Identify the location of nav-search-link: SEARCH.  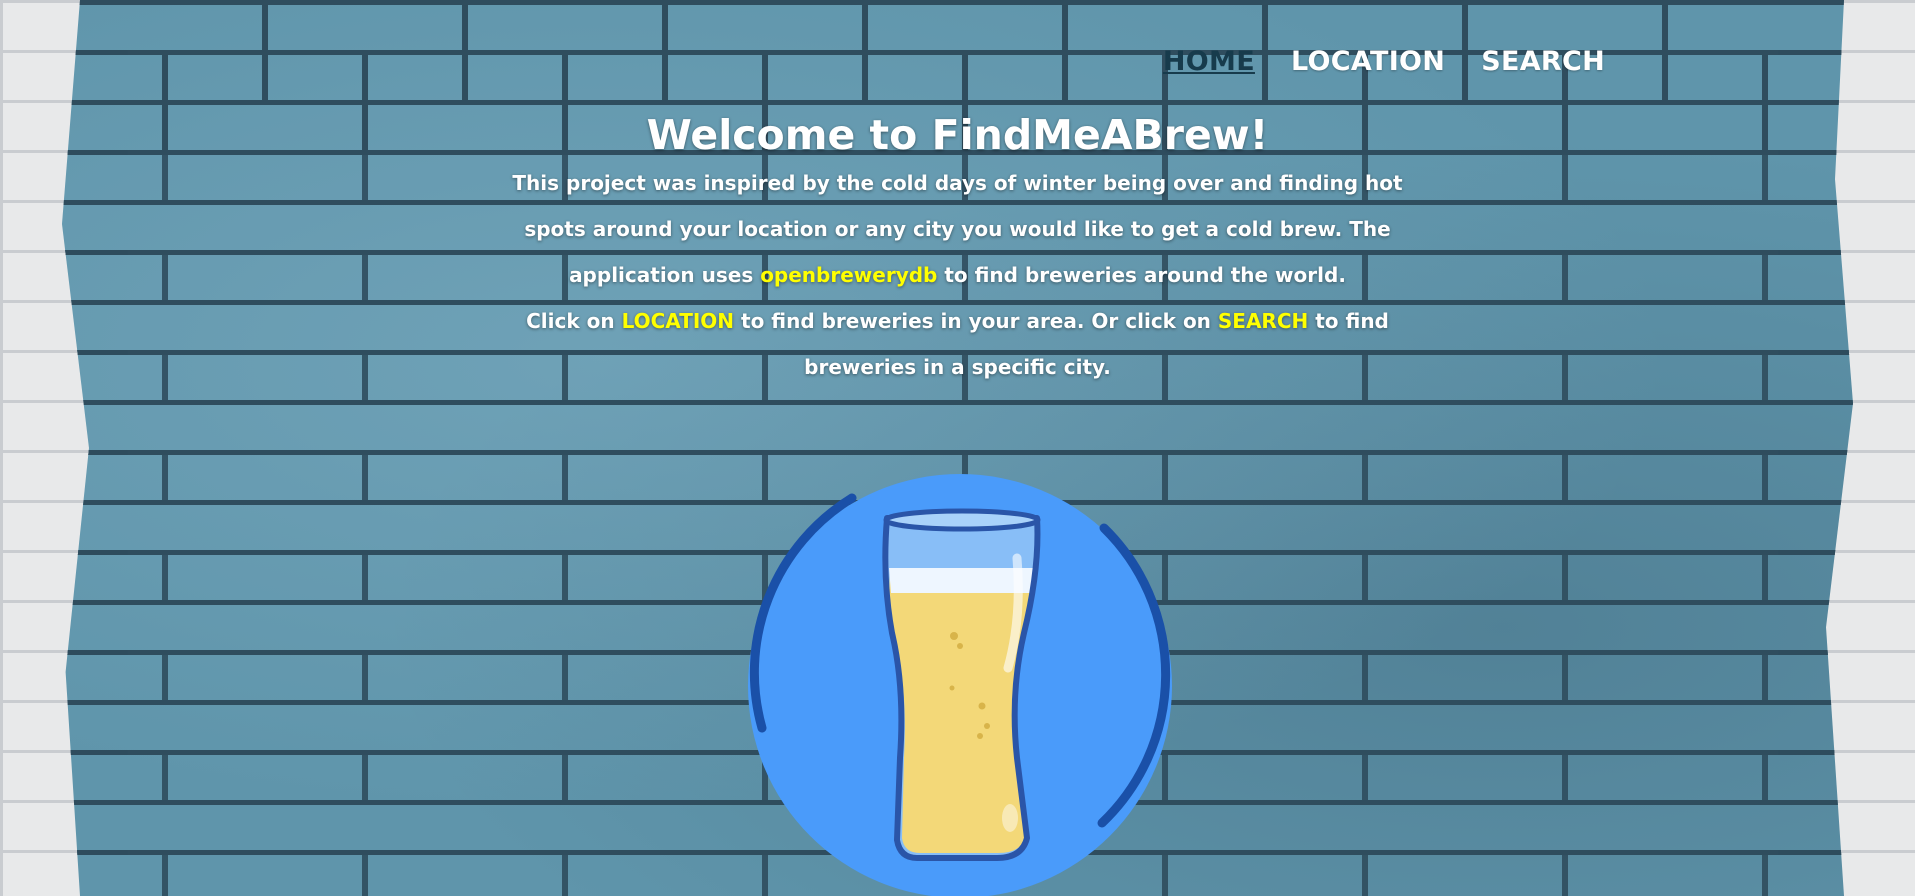
(1543, 61).